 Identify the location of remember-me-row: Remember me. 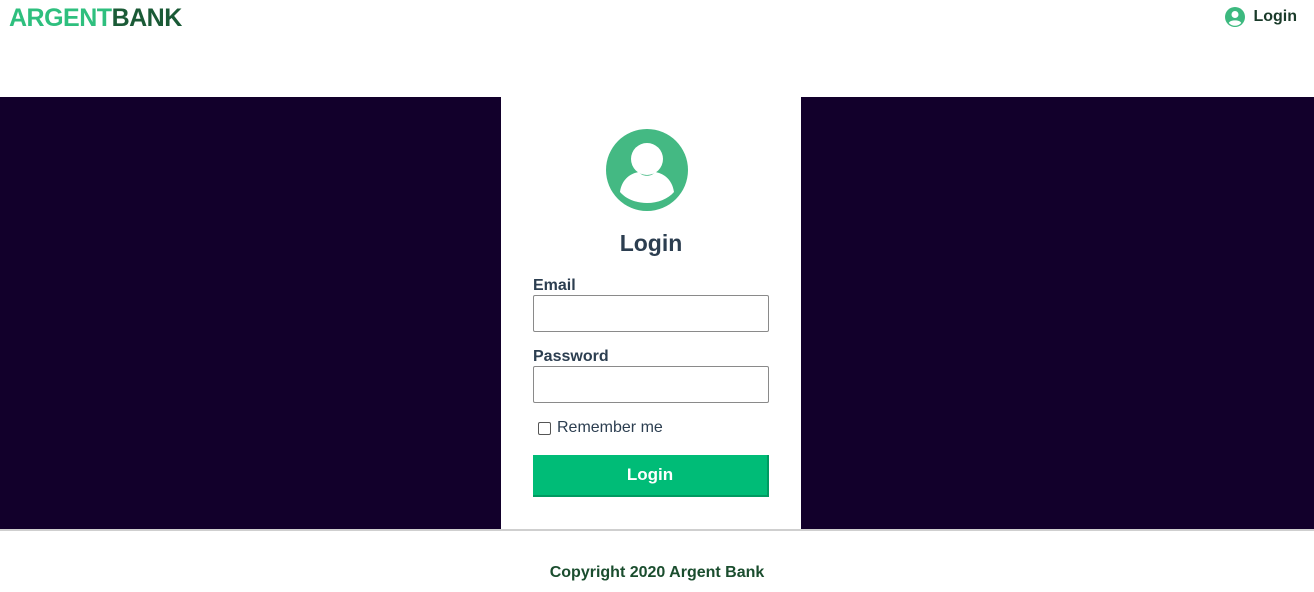
(600, 428).